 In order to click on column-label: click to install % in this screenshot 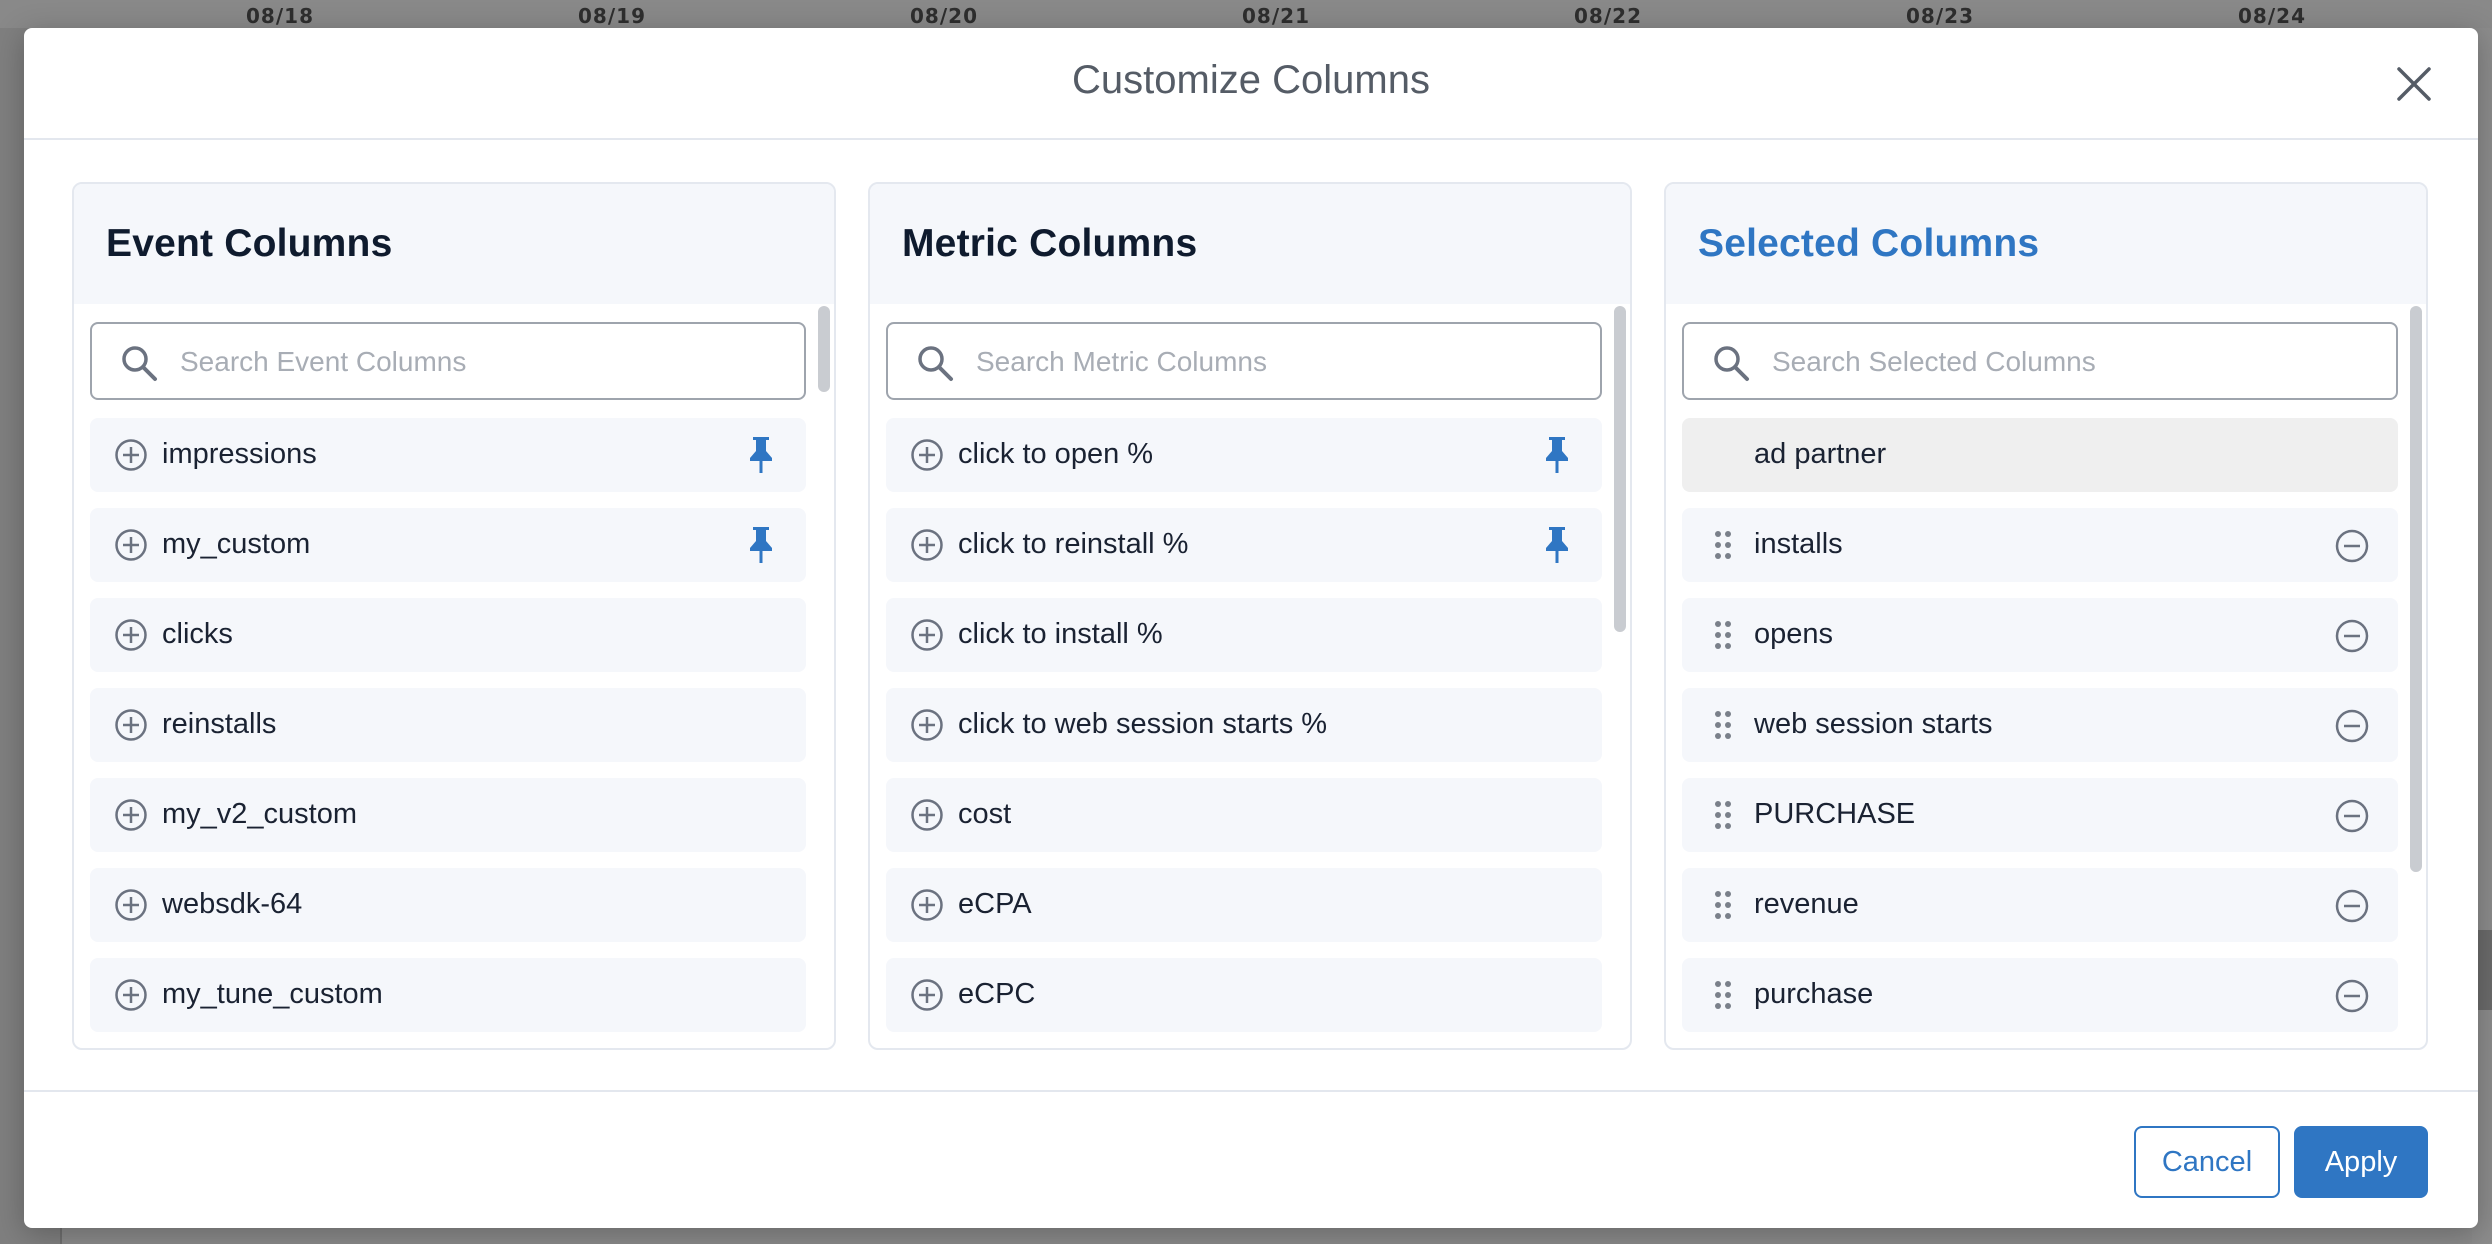, I will do `click(1060, 634)`.